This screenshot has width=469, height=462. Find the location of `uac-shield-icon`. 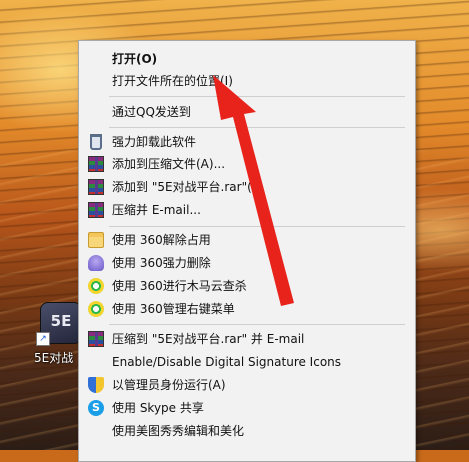

uac-shield-icon is located at coordinates (96, 385).